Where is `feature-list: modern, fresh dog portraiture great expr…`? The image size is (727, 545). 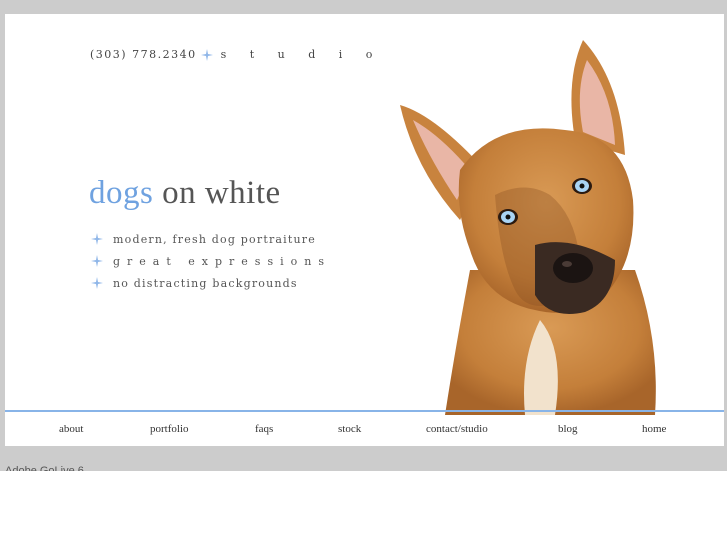 feature-list: modern, fresh dog portraiture great expr… is located at coordinates (211, 261).